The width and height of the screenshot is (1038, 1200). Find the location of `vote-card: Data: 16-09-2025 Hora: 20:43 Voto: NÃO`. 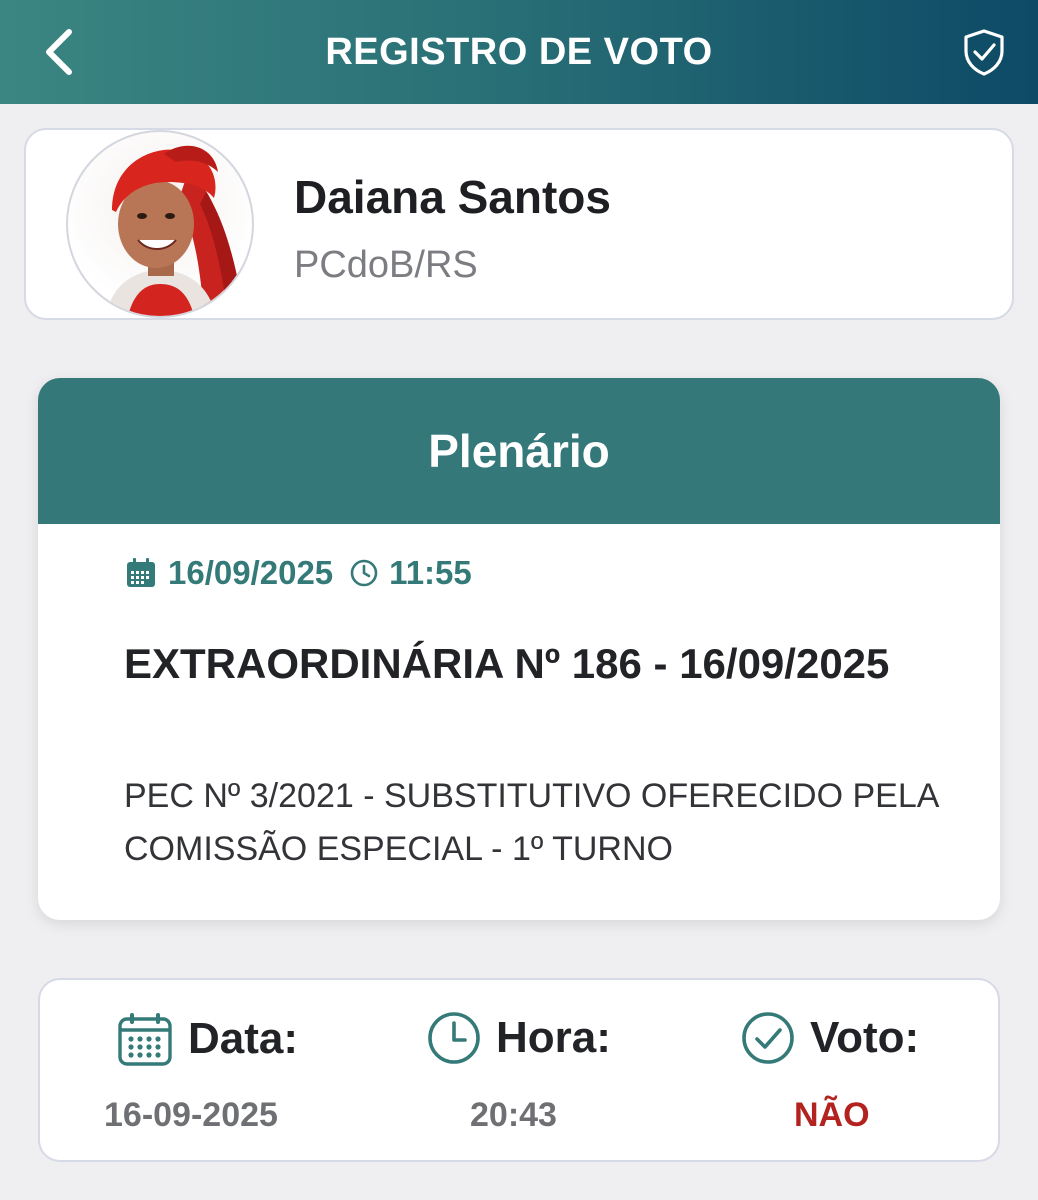

vote-card: Data: 16-09-2025 Hora: 20:43 Voto: NÃO is located at coordinates (519, 1070).